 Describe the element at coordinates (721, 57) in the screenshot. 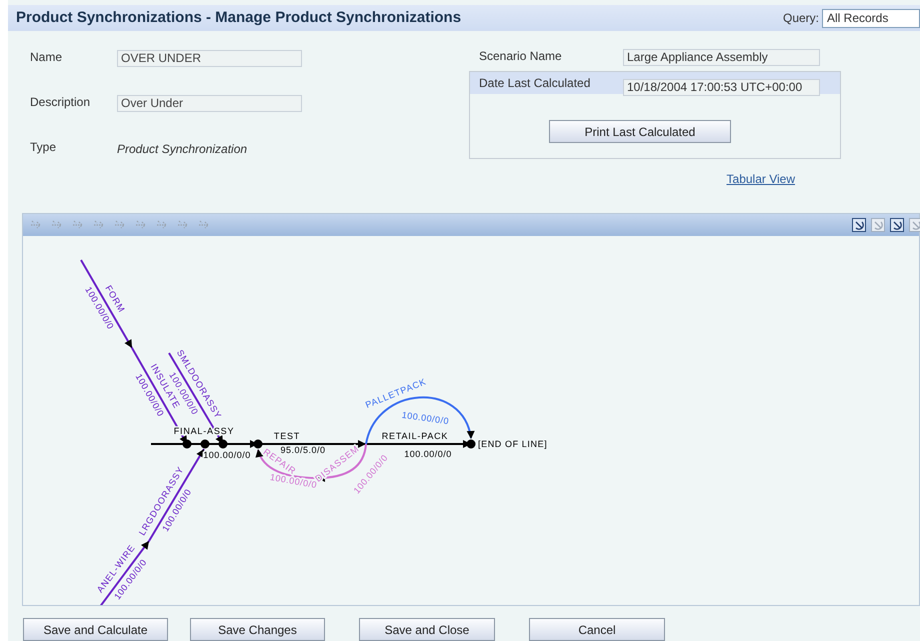

I see `text-field: Large Appliance Assembly` at that location.